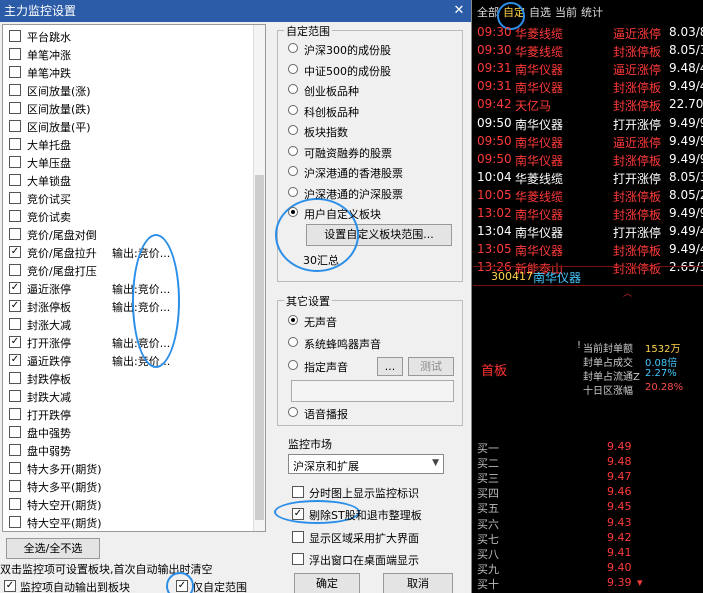 This screenshot has width=703, height=593. Describe the element at coordinates (590, 447) in the screenshot. I see `bid-row: 买一 9.49` at that location.